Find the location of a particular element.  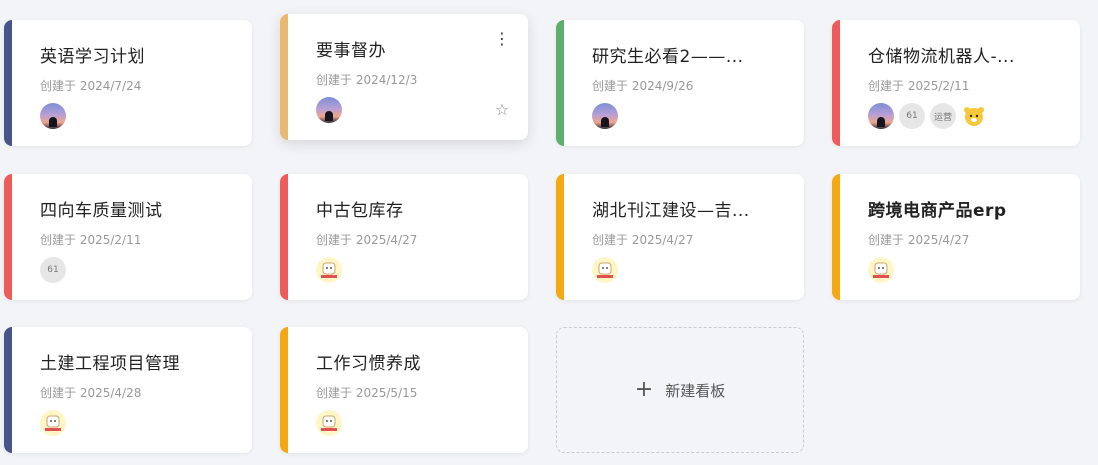

board-card-english: 英语学习计划 创建于 2024/7/24 is located at coordinates (128, 83).